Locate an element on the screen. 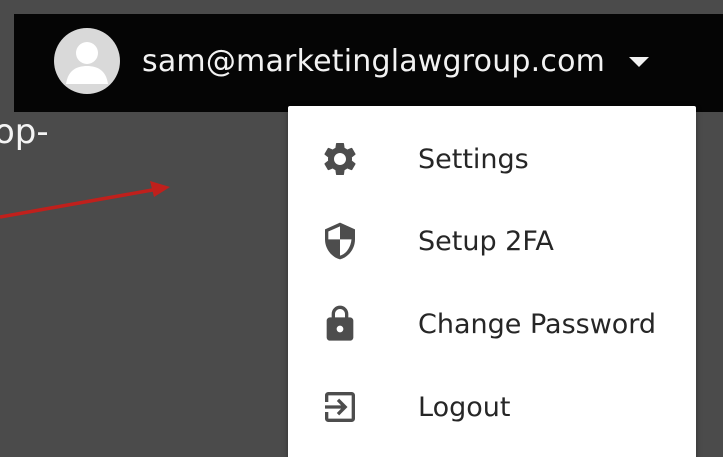  lock-icon is located at coordinates (340, 324).